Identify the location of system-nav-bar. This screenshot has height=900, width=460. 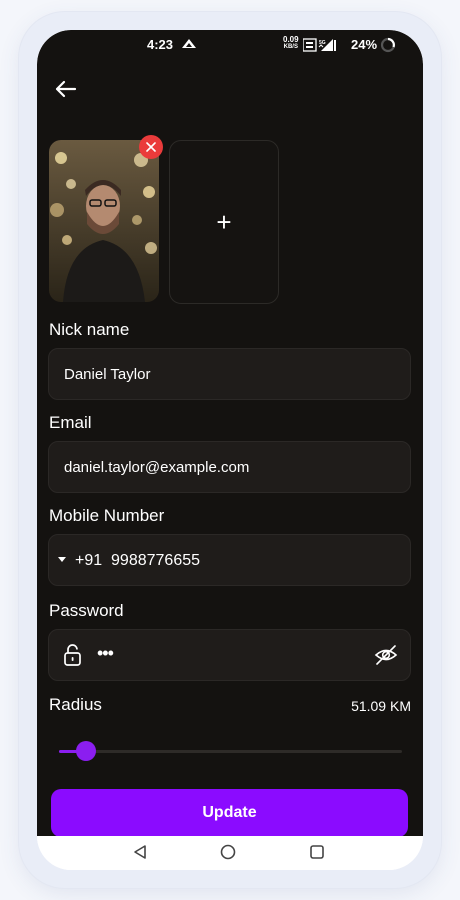
(230, 853).